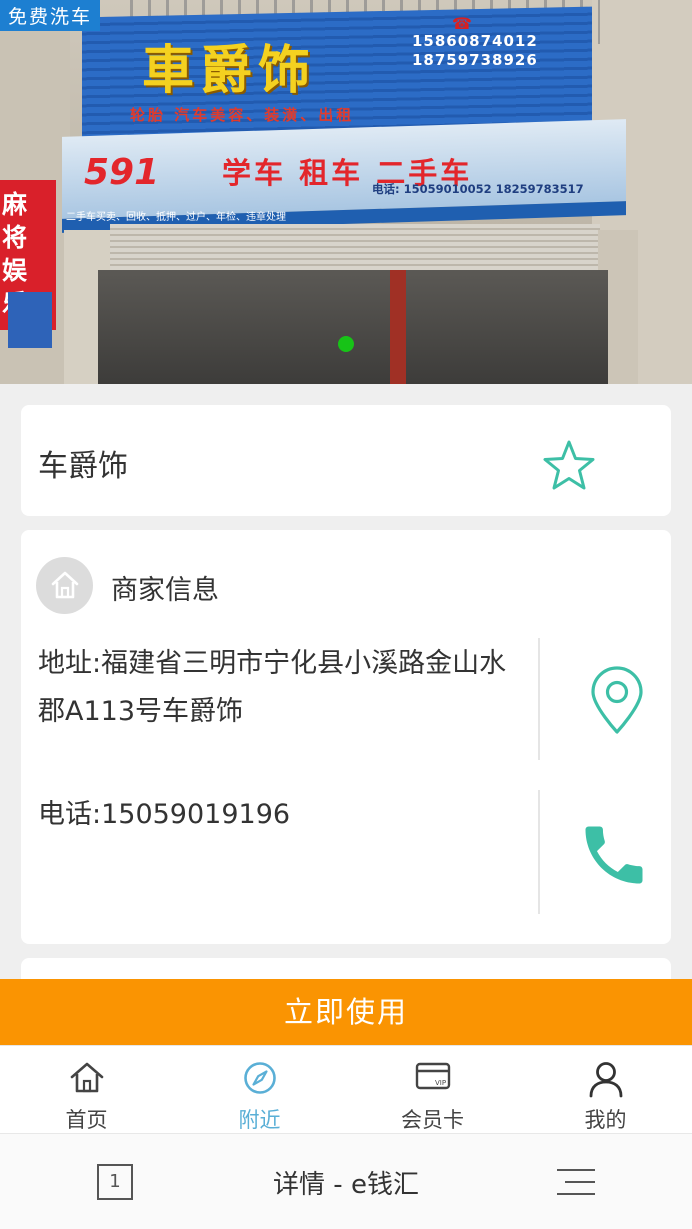 The image size is (692, 1229). I want to click on shop-name: 车爵饰, so click(83, 466).